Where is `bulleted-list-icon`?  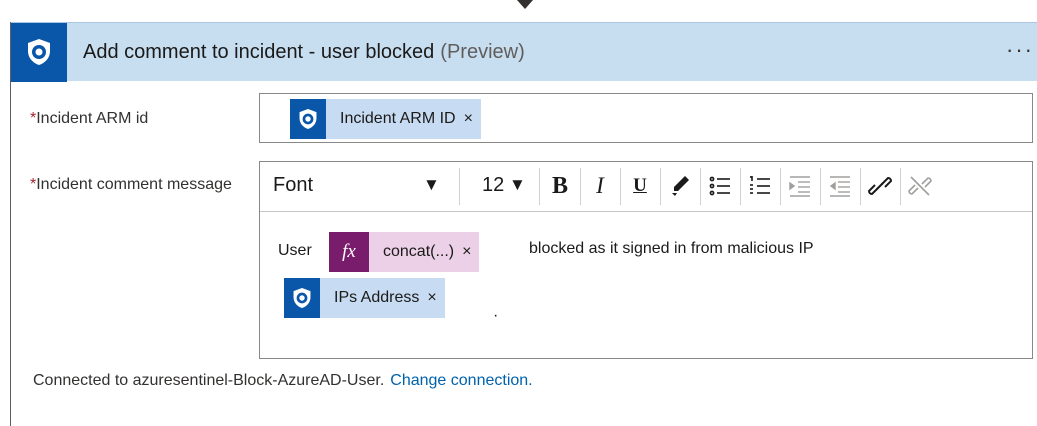
bulleted-list-icon is located at coordinates (720, 186).